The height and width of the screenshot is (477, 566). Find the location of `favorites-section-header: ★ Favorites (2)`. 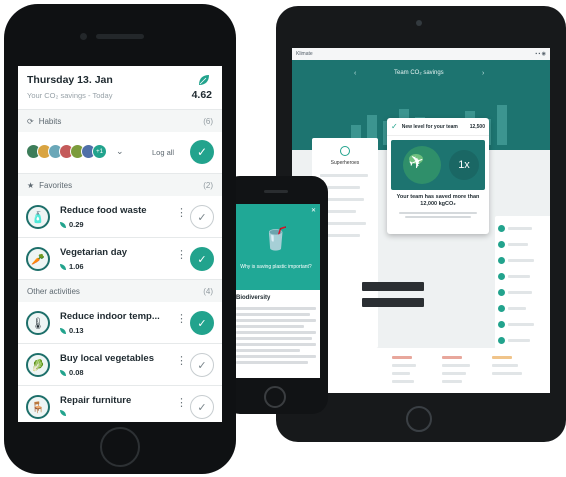

favorites-section-header: ★ Favorites (2) is located at coordinates (120, 185).